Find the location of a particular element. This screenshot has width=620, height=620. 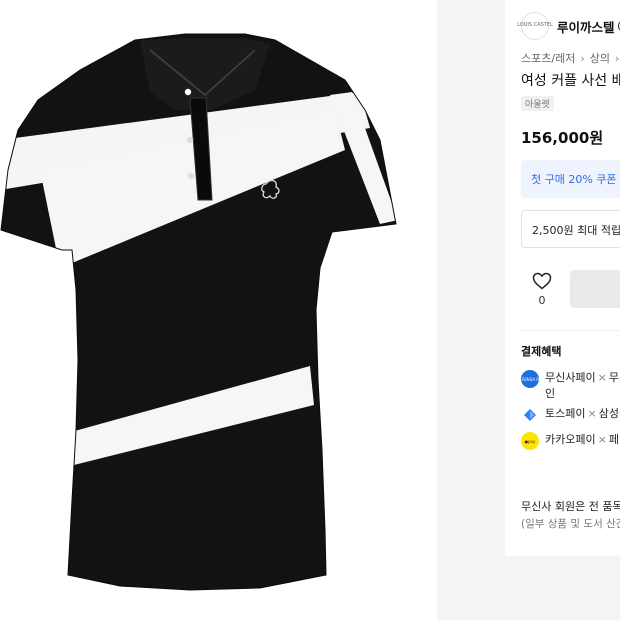

benefit-item-kakao-pay: ●pay 카카오페이×페이 is located at coordinates (570, 441).